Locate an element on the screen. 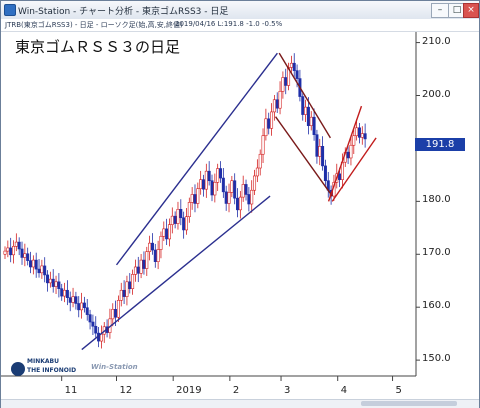 This screenshot has height=408, width=480. logo-mark-icon is located at coordinates (18, 369).